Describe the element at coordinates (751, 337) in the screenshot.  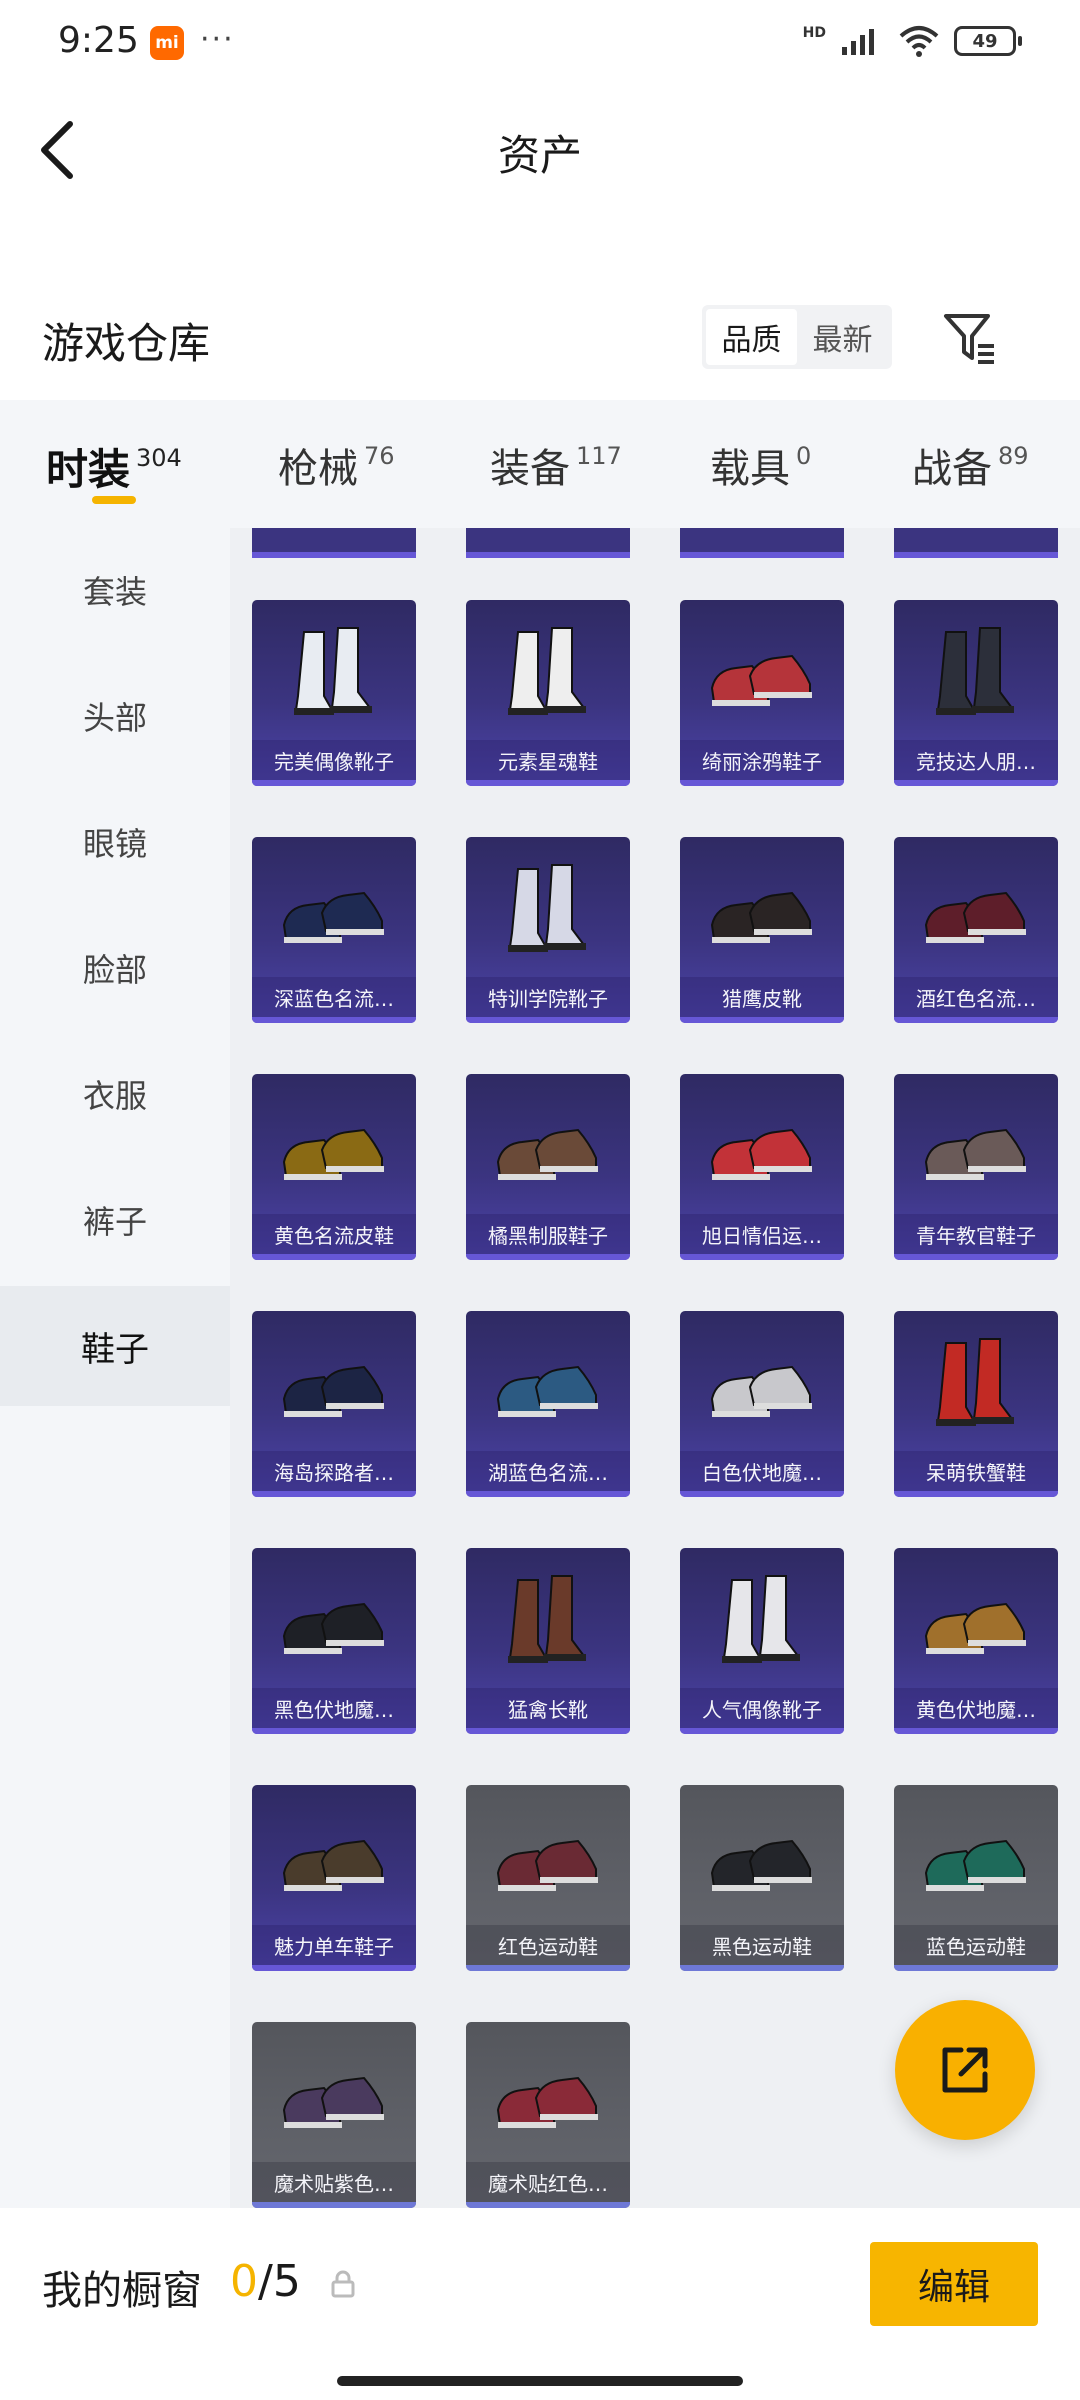
I see `sort-quality-button: 品质` at that location.